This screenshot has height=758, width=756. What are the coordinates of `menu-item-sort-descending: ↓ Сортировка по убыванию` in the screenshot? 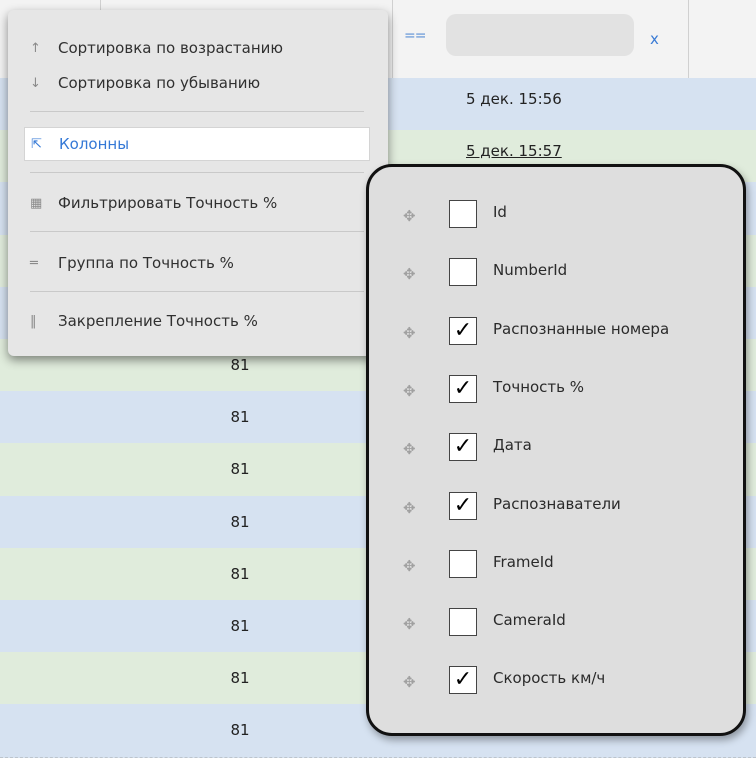 It's located at (198, 83).